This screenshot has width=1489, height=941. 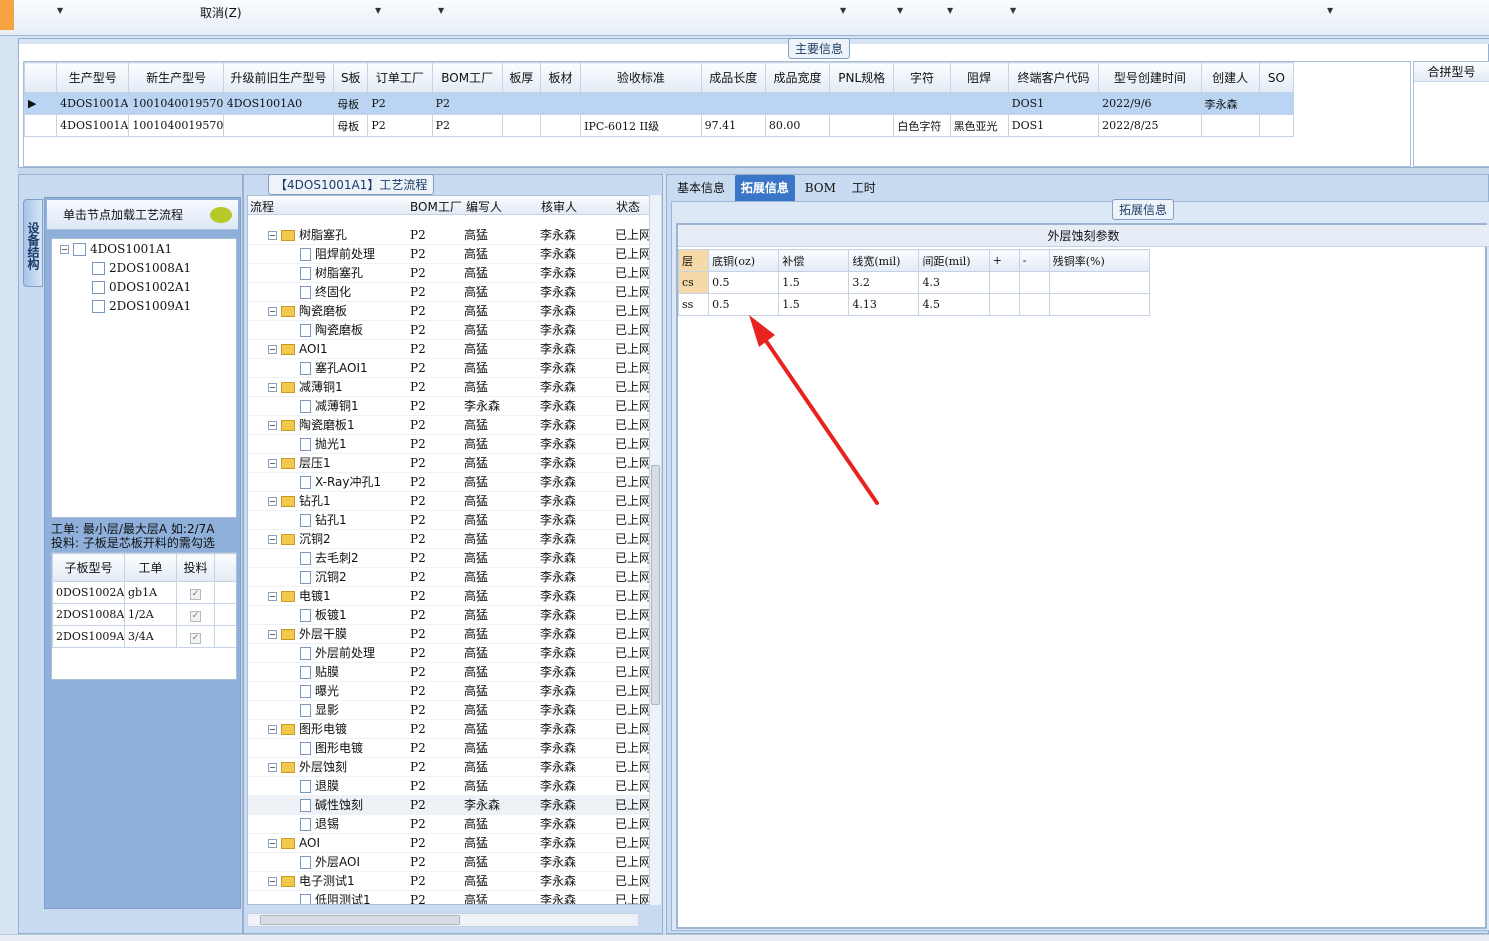 I want to click on process-row: − 外层蚀刻 P2 高猛 李永森 已上网, so click(x=449, y=767).